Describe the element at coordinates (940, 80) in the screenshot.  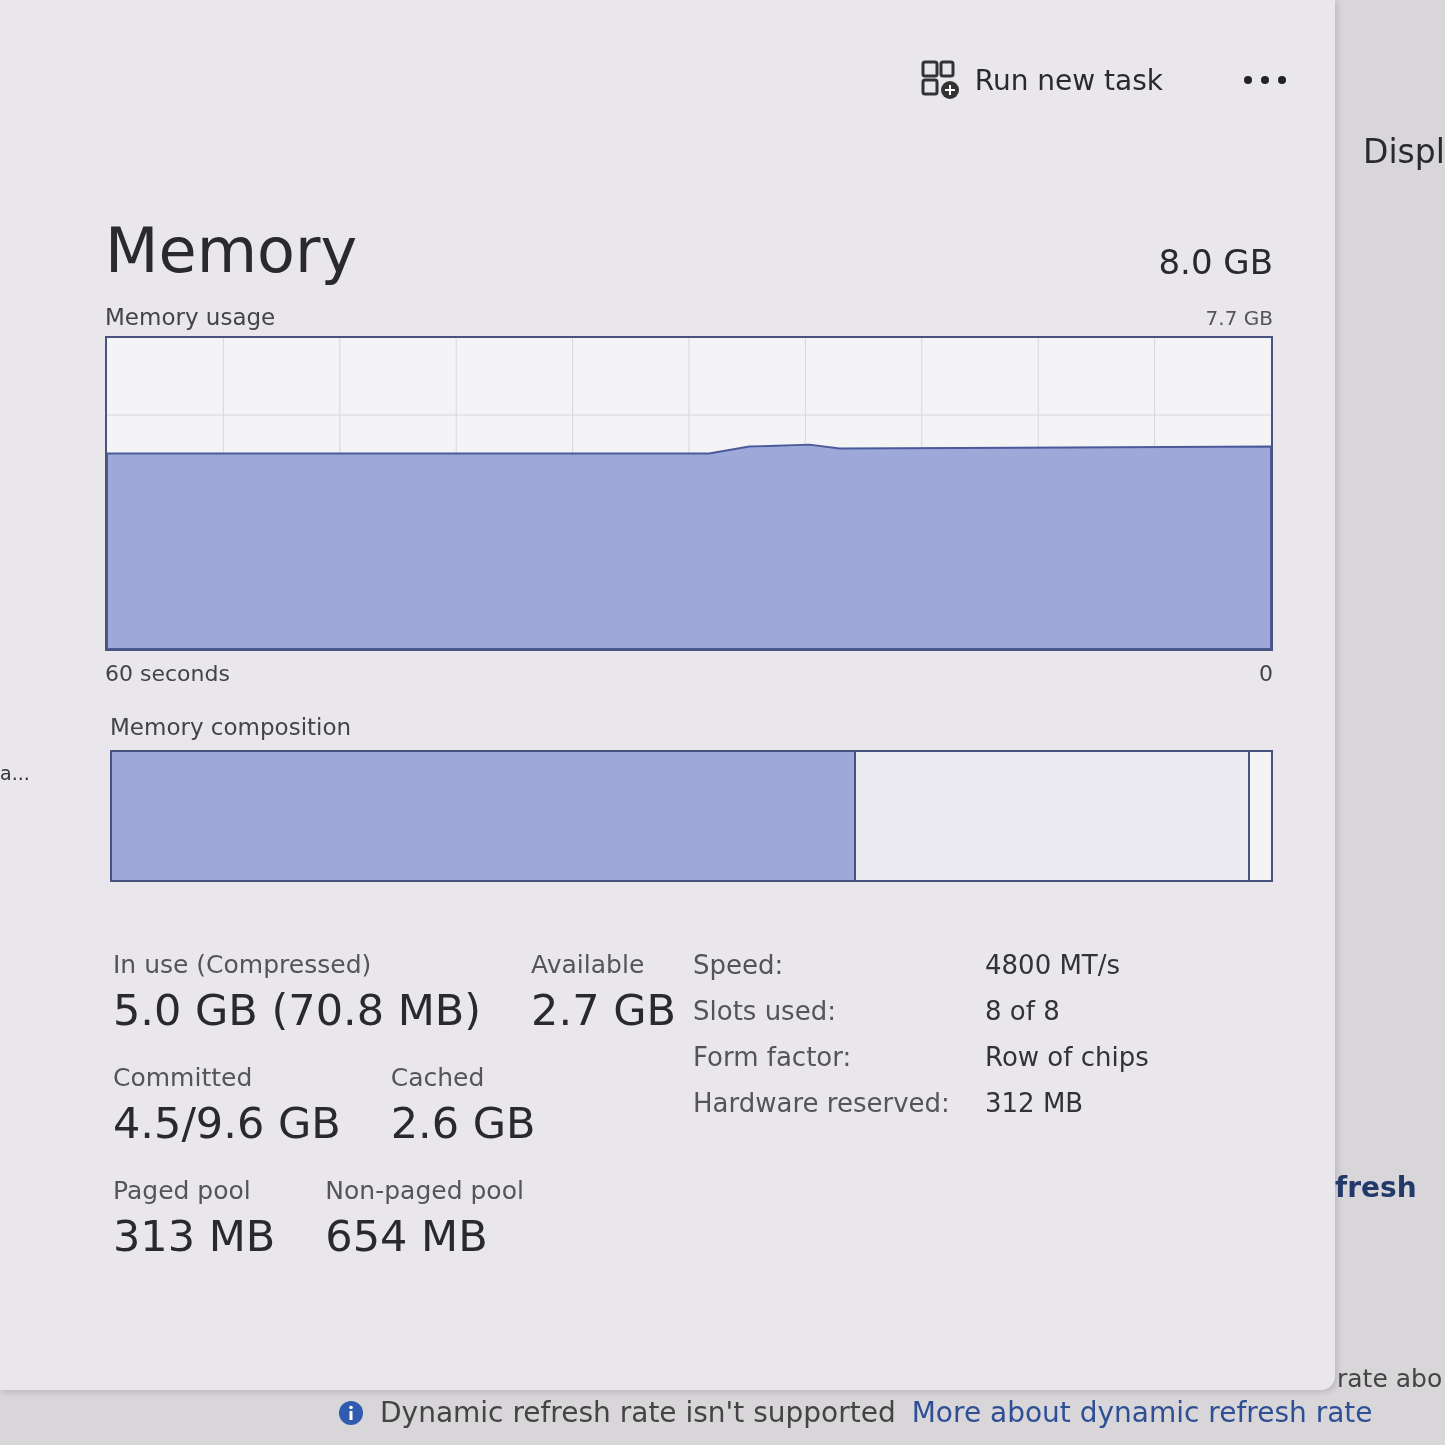
I see `grid-plus-icon` at that location.